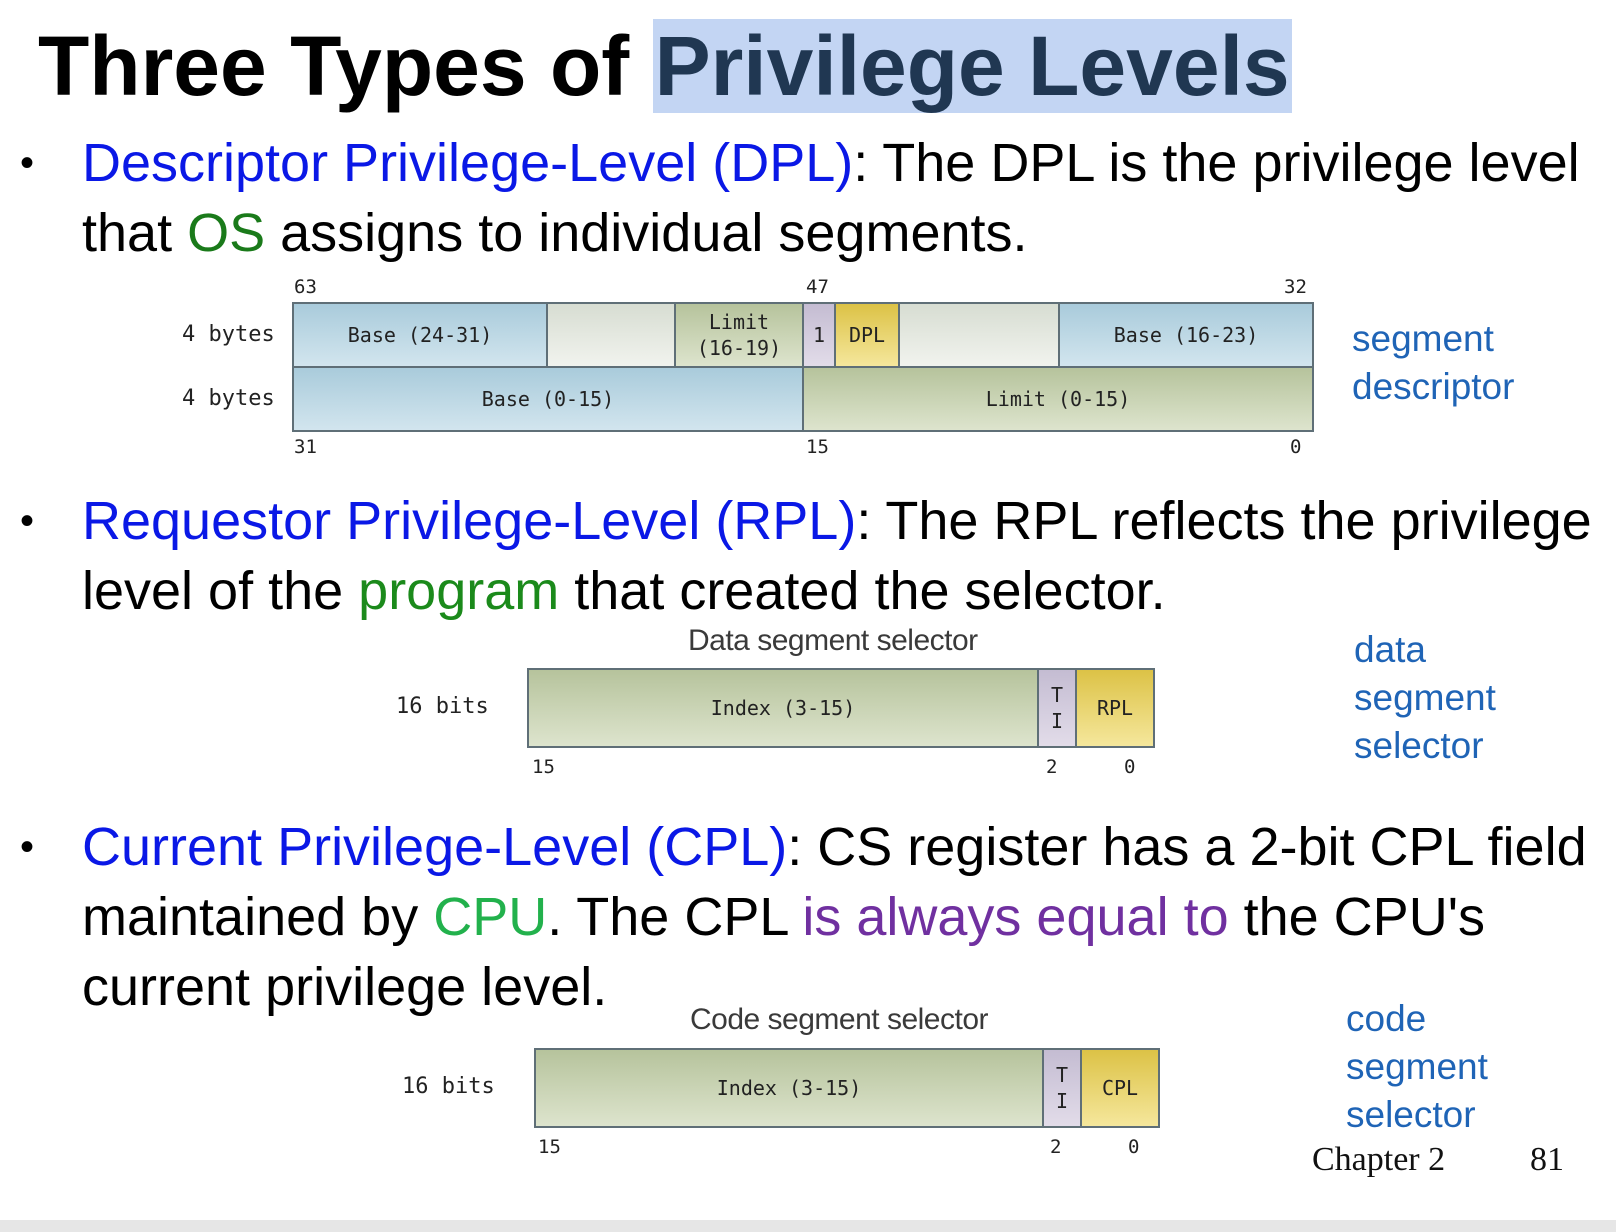 The image size is (1616, 1232). I want to click on field-label: RPL, so click(1115, 708).